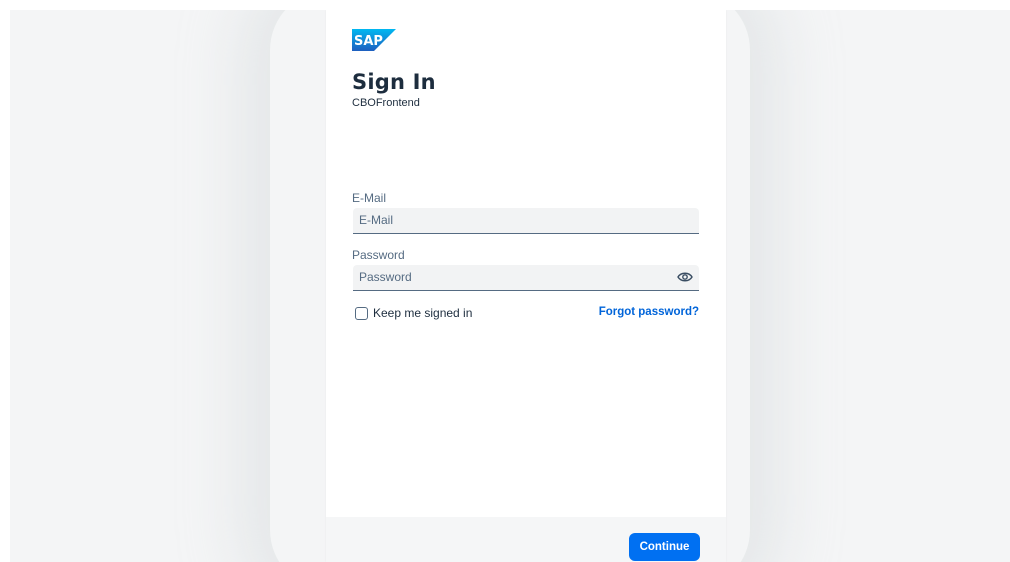 The image size is (1010, 562). Describe the element at coordinates (423, 313) in the screenshot. I see `keep-signed-in-label: Keep me signed in` at that location.